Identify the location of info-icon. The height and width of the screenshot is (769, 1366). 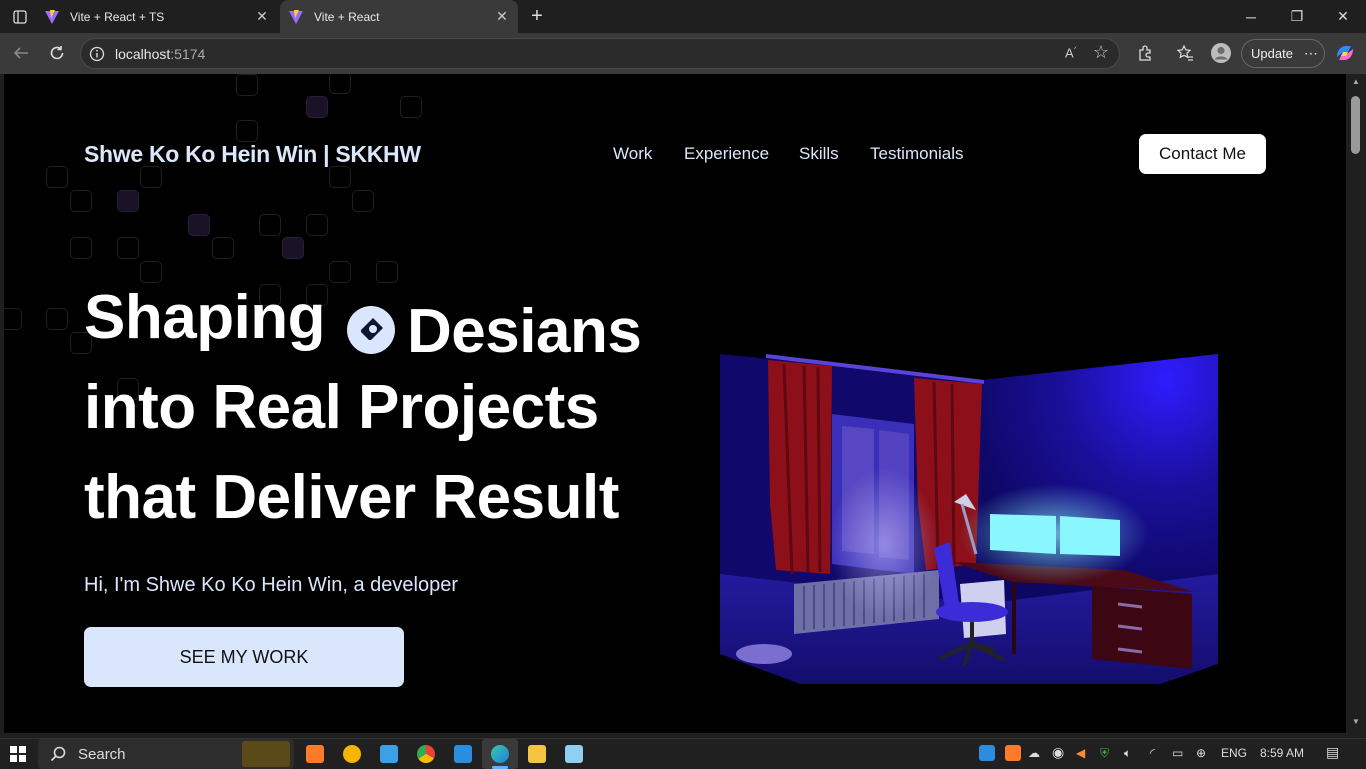
(97, 54).